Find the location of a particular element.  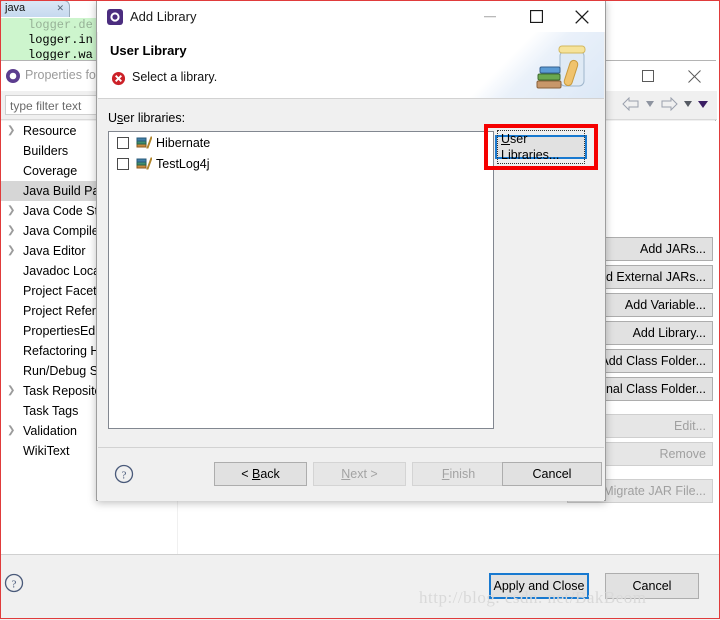

tree-item-label: Java Editor is located at coordinates (54, 251).